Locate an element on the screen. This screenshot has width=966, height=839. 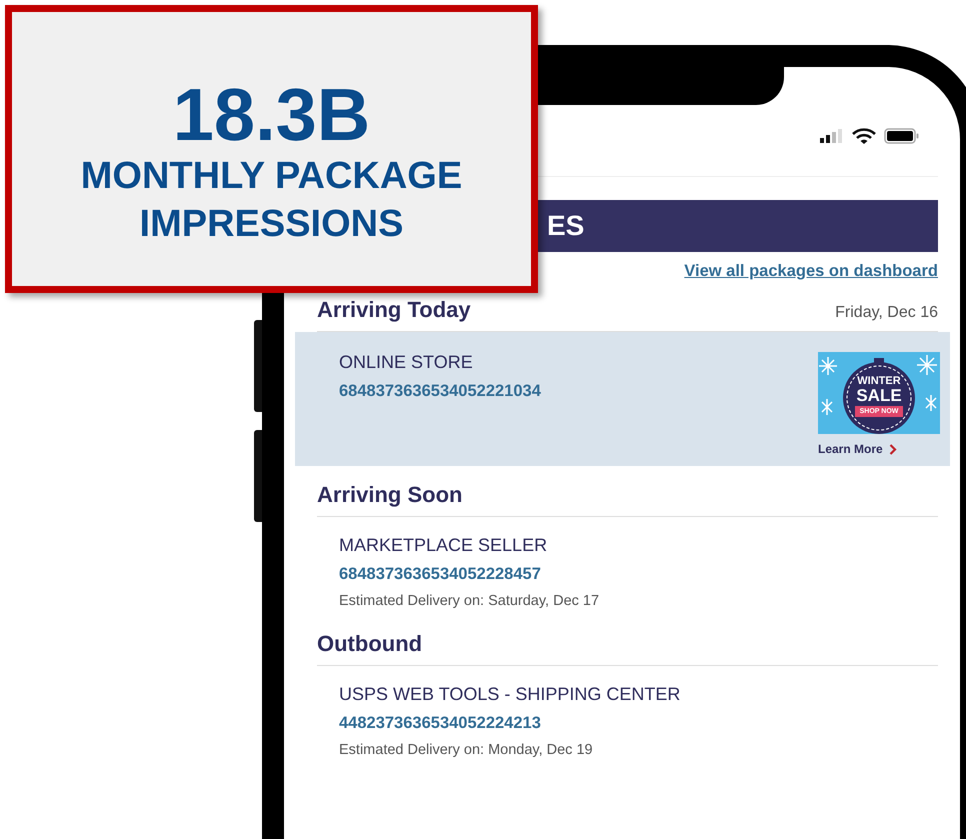
wifi-icon is located at coordinates (864, 136).